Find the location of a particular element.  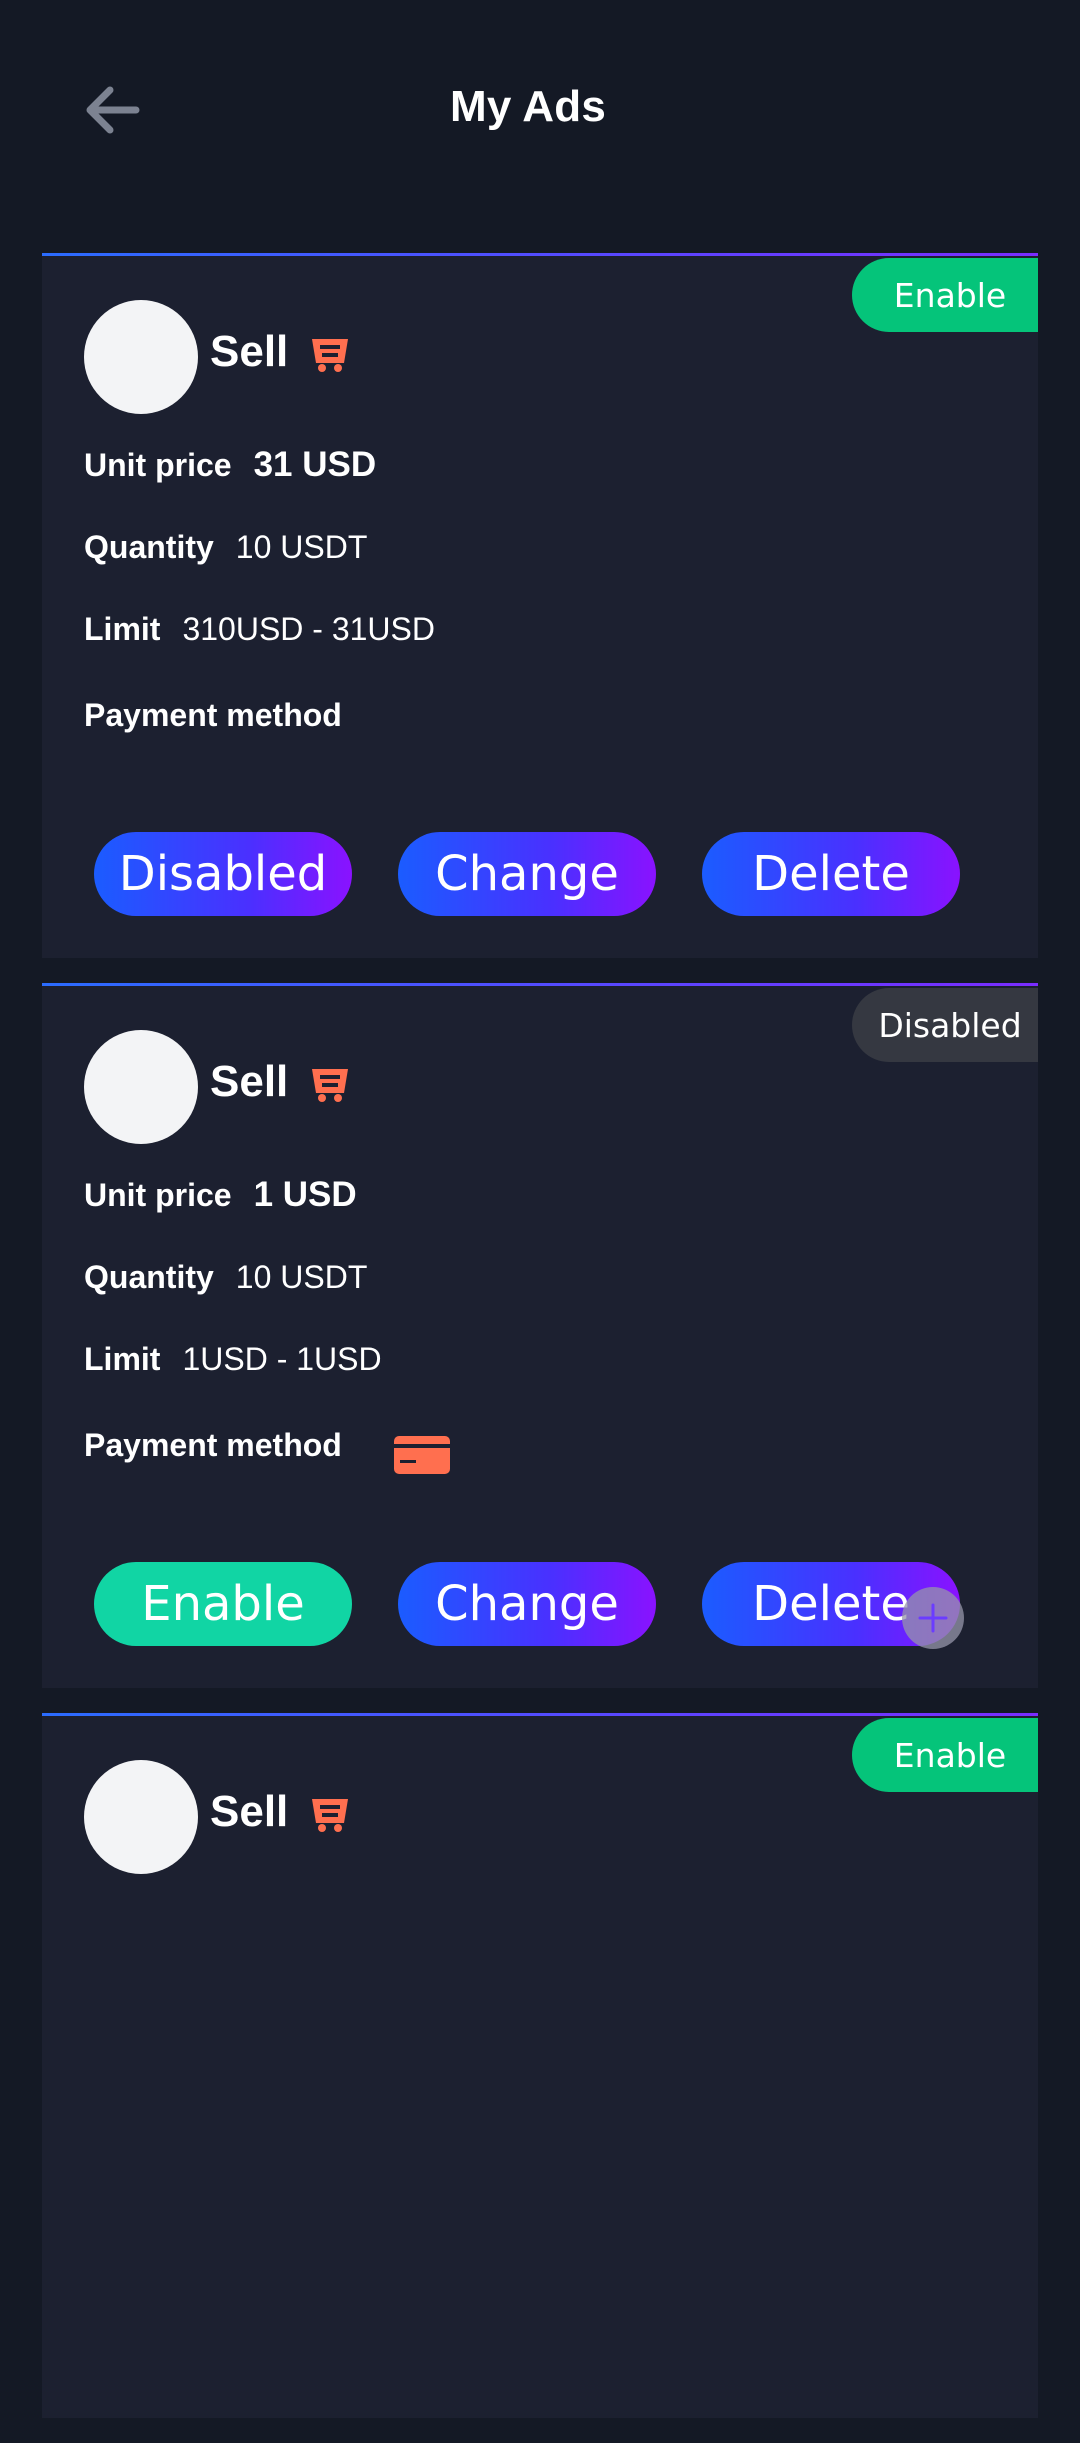

unit-price-row: Unit price 31 USD is located at coordinates (230, 465).